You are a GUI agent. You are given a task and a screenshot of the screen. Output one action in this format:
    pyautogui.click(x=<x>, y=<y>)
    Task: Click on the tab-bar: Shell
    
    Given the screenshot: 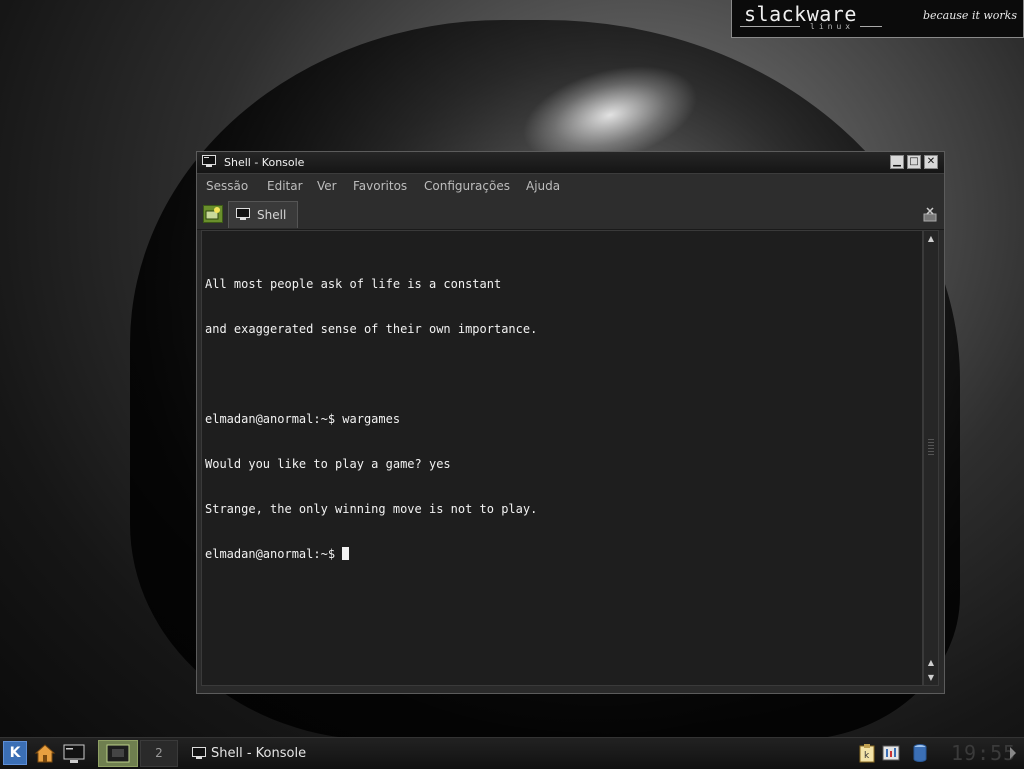 What is the action you would take?
    pyautogui.click(x=570, y=214)
    